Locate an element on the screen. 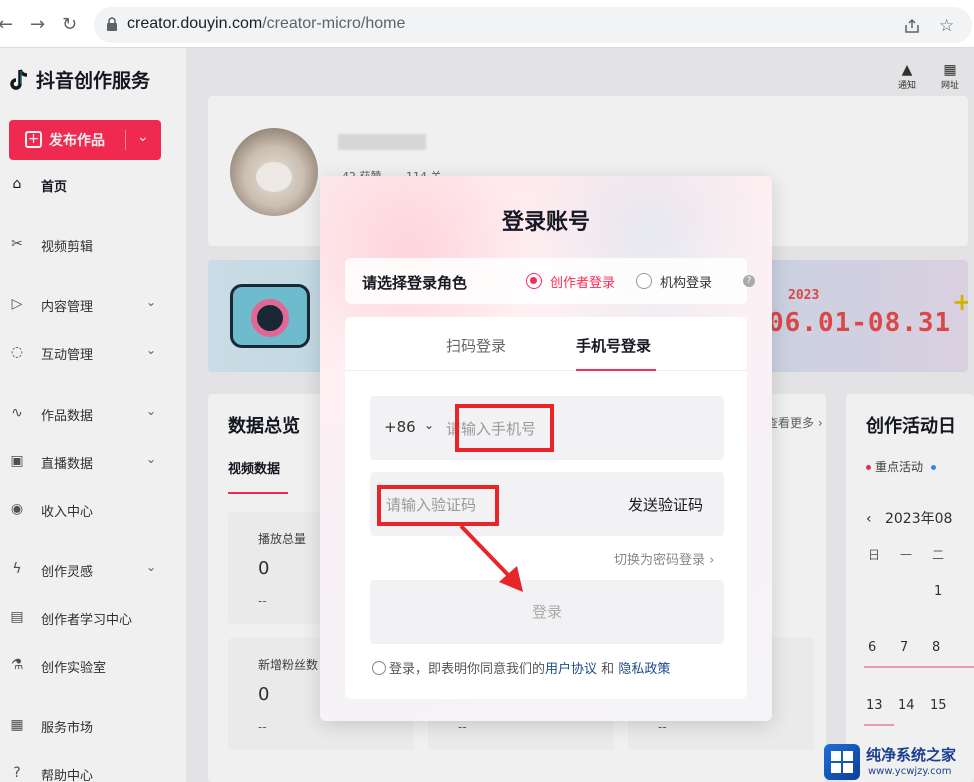  annotation-box-phone is located at coordinates (504, 428).